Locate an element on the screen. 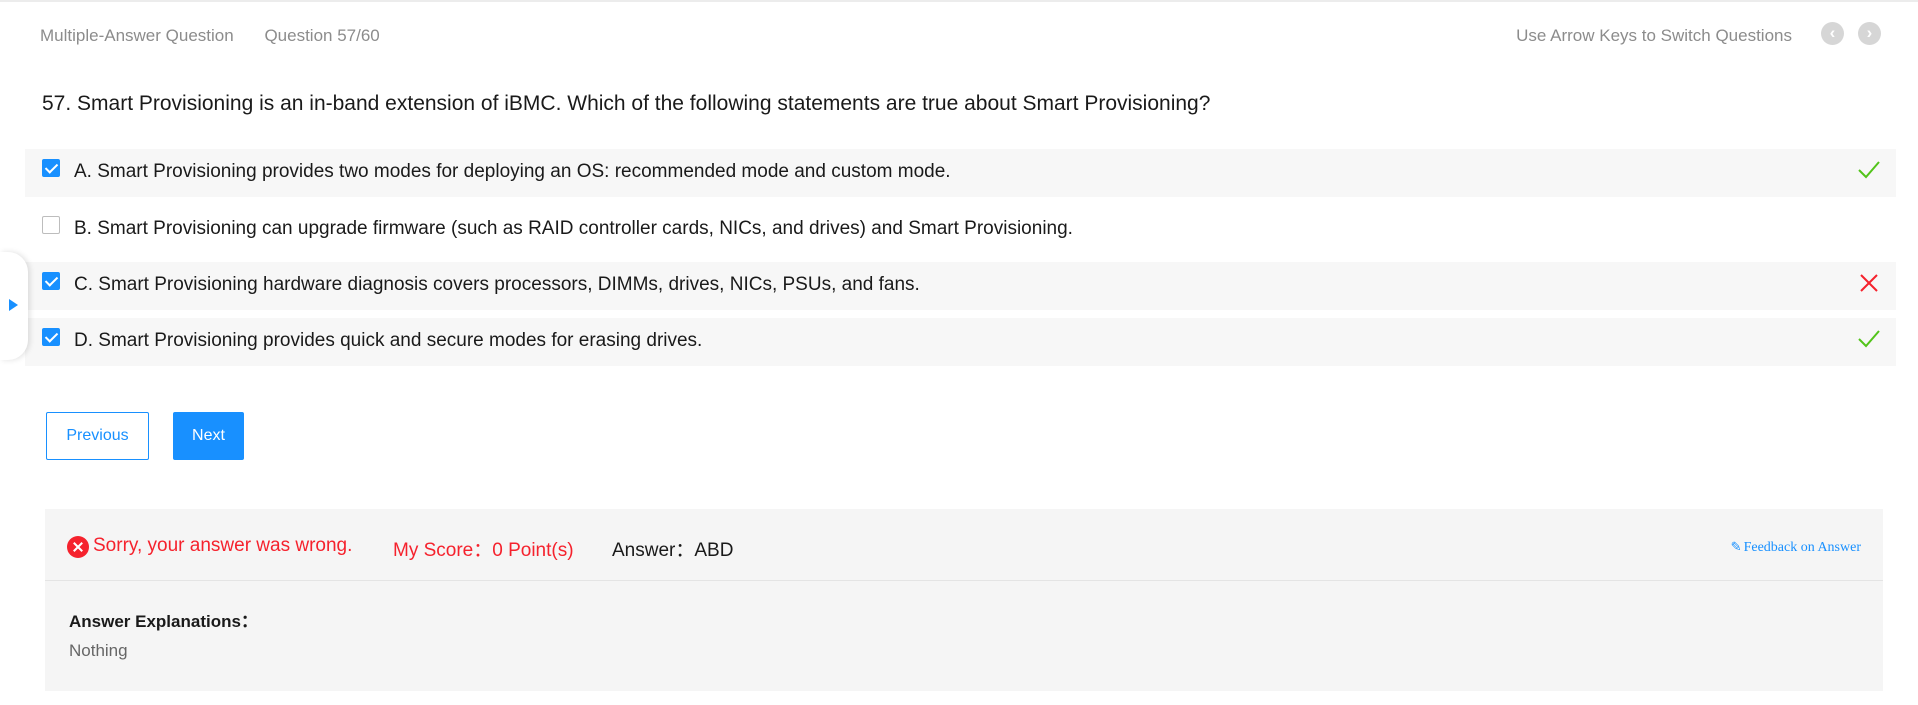 This screenshot has width=1918, height=705. keyboard-hint: Use Arrow Keys to Switch Questions is located at coordinates (1654, 35).